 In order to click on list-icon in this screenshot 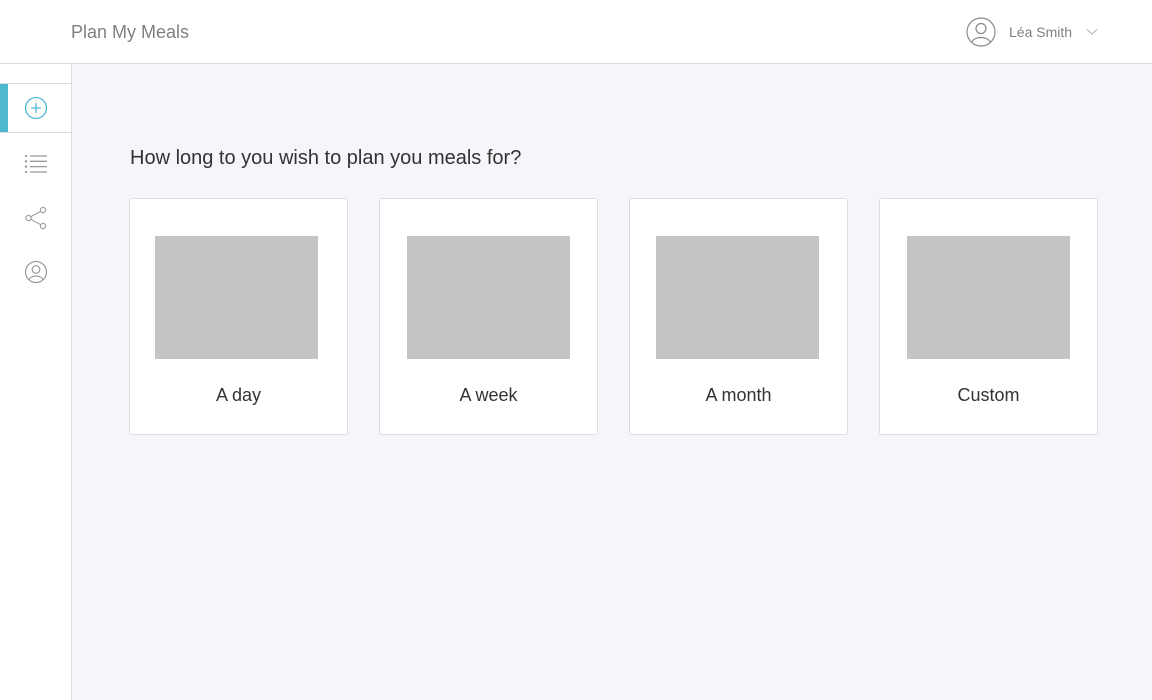, I will do `click(35, 164)`.